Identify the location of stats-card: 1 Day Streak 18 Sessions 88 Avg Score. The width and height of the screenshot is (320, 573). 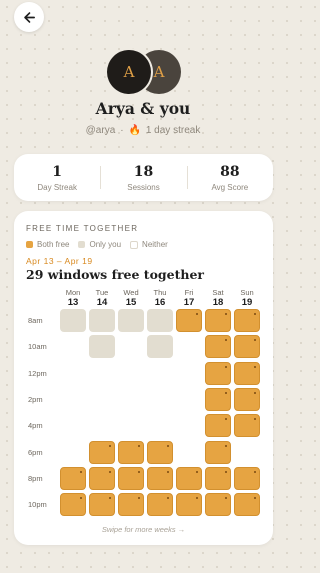
(143, 177).